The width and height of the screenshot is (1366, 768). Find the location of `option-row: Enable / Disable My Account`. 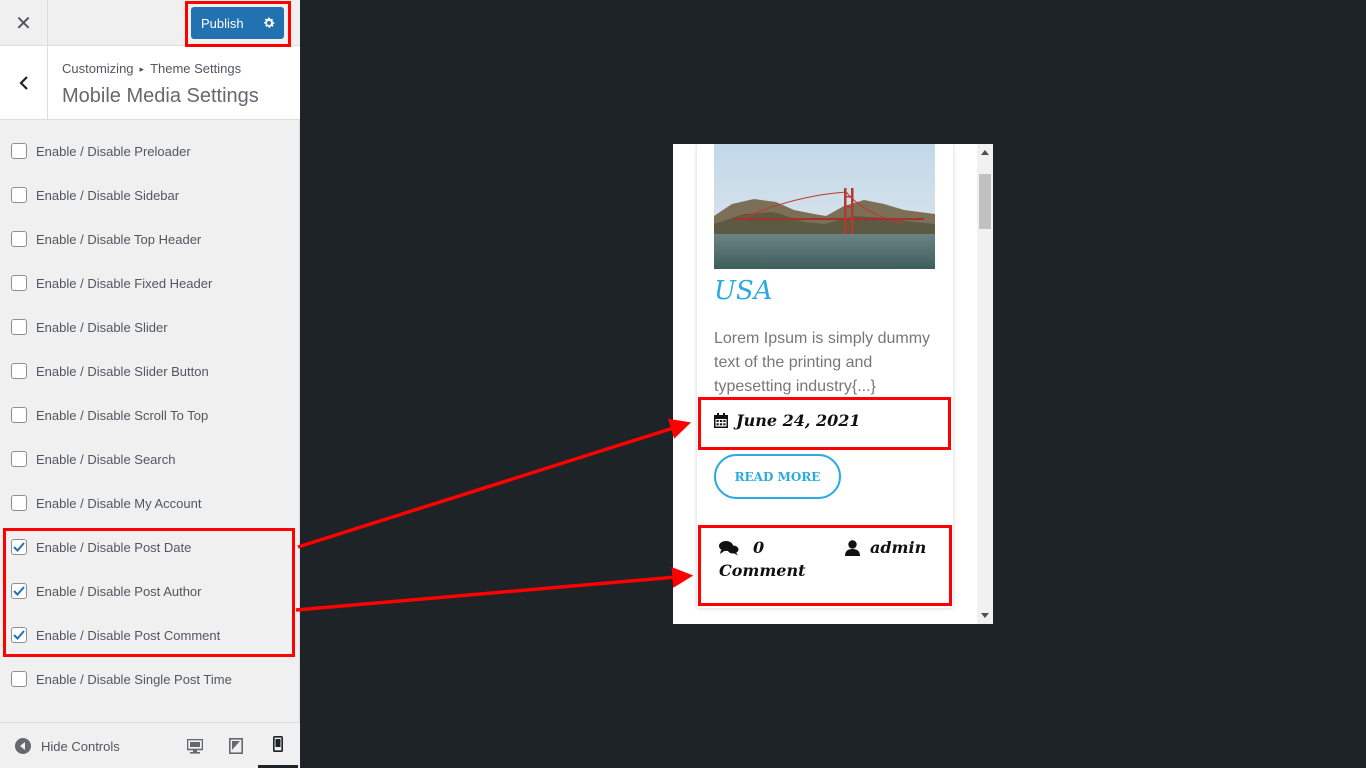

option-row: Enable / Disable My Account is located at coordinates (106, 503).